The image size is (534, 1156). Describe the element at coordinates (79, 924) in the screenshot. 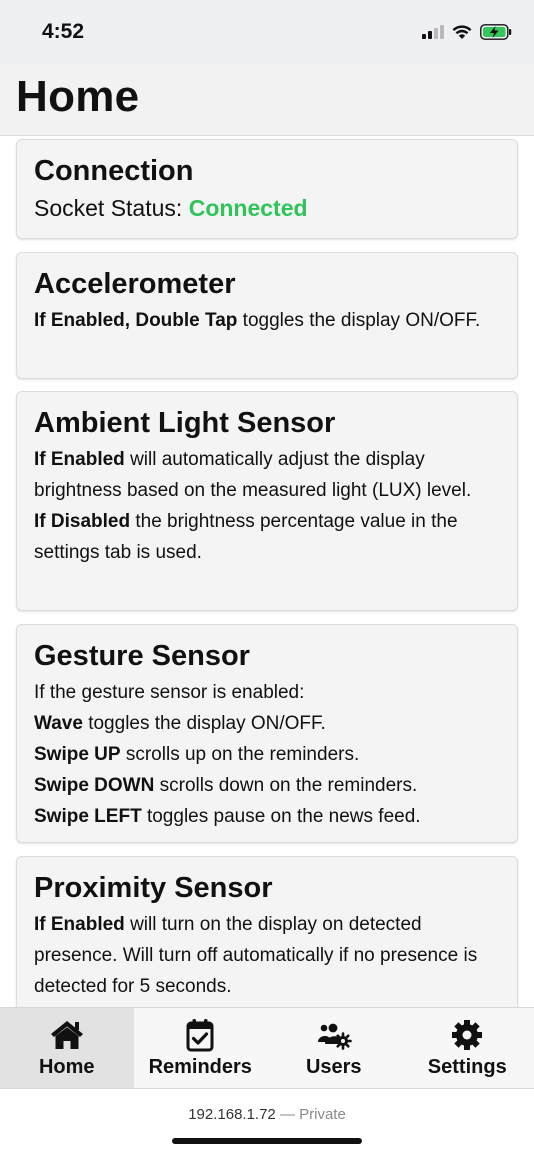

I see `proximity-bold: If Enabled` at that location.